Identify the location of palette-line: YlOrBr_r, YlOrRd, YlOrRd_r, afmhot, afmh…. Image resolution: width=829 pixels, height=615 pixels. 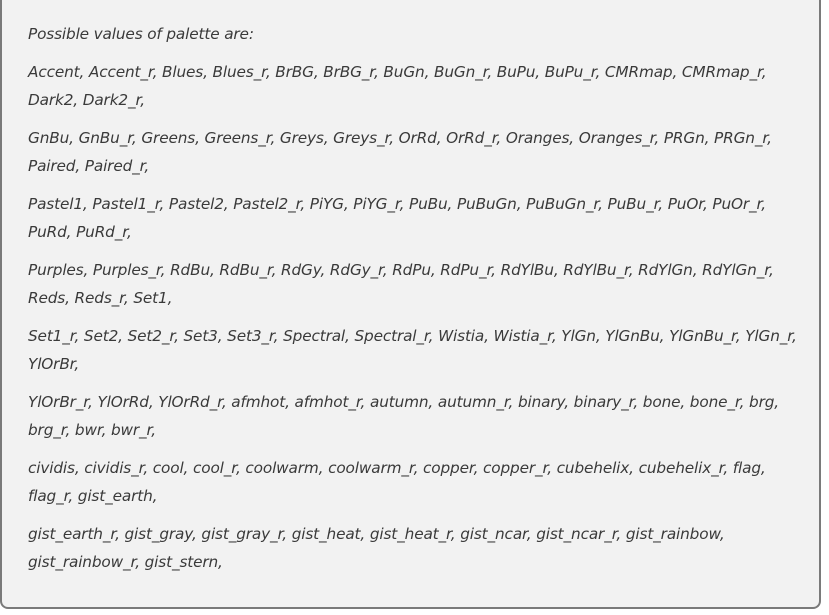
(404, 416).